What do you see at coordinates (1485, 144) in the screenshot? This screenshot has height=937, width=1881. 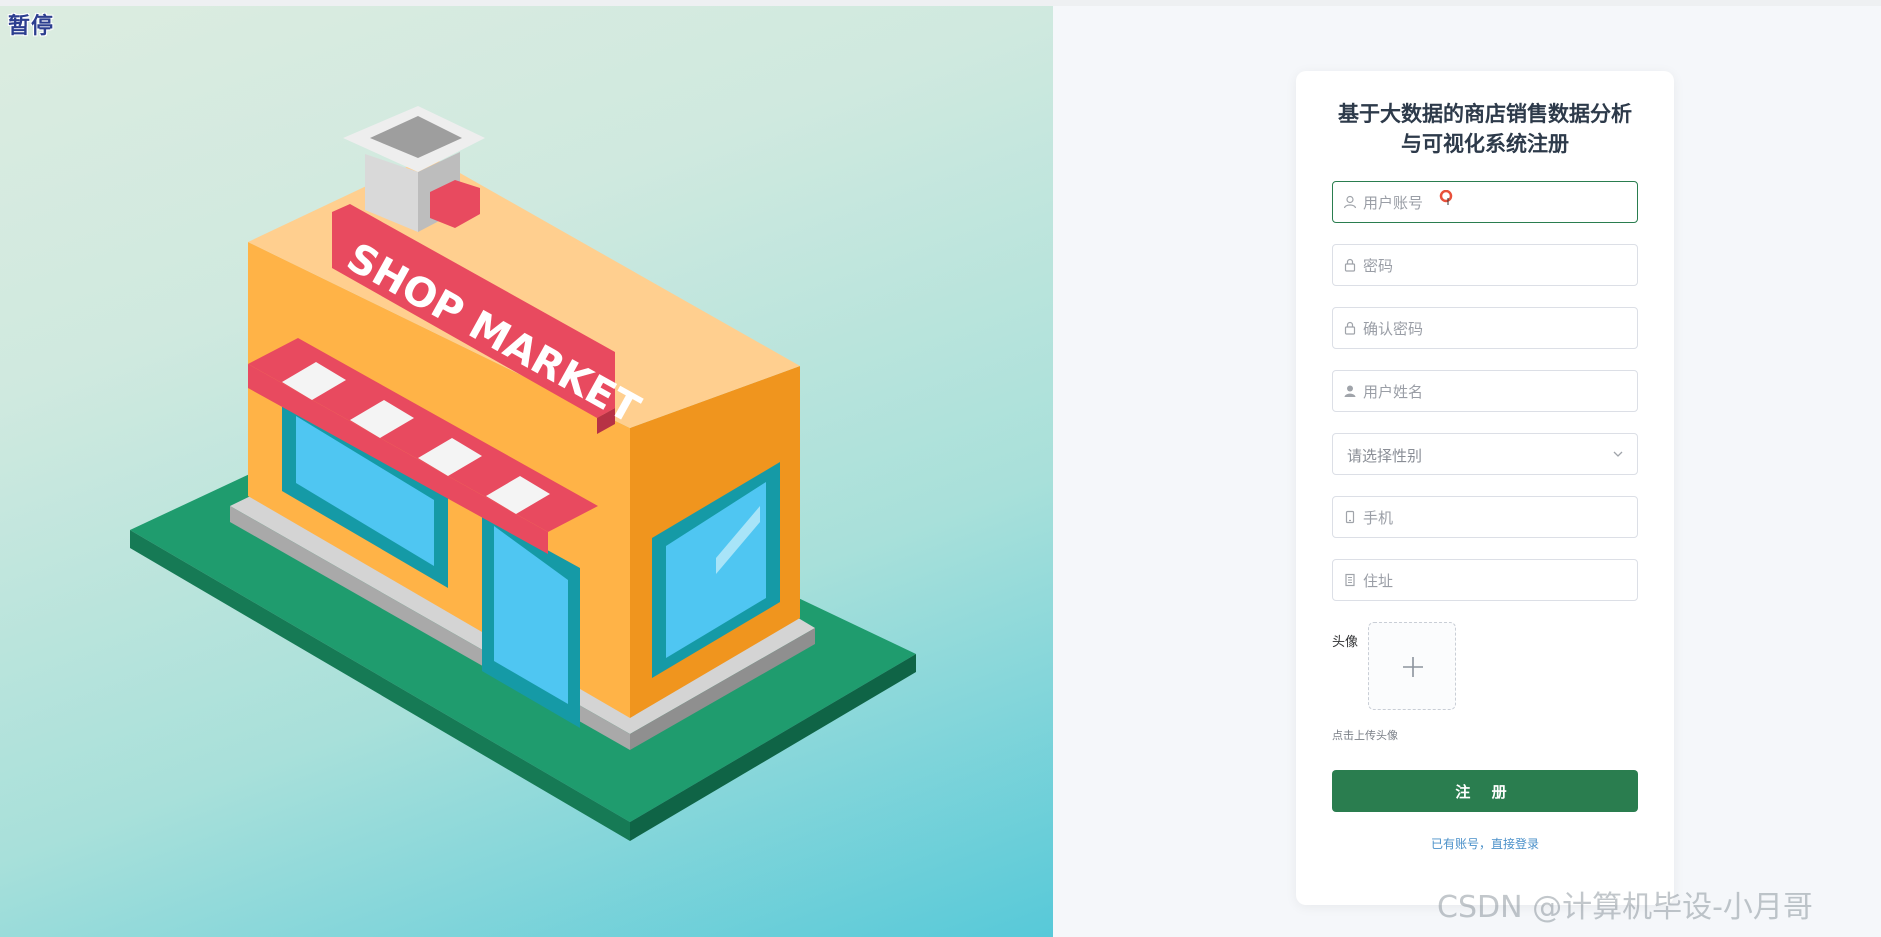 I see `title-line-2: 与可视化系统注册` at bounding box center [1485, 144].